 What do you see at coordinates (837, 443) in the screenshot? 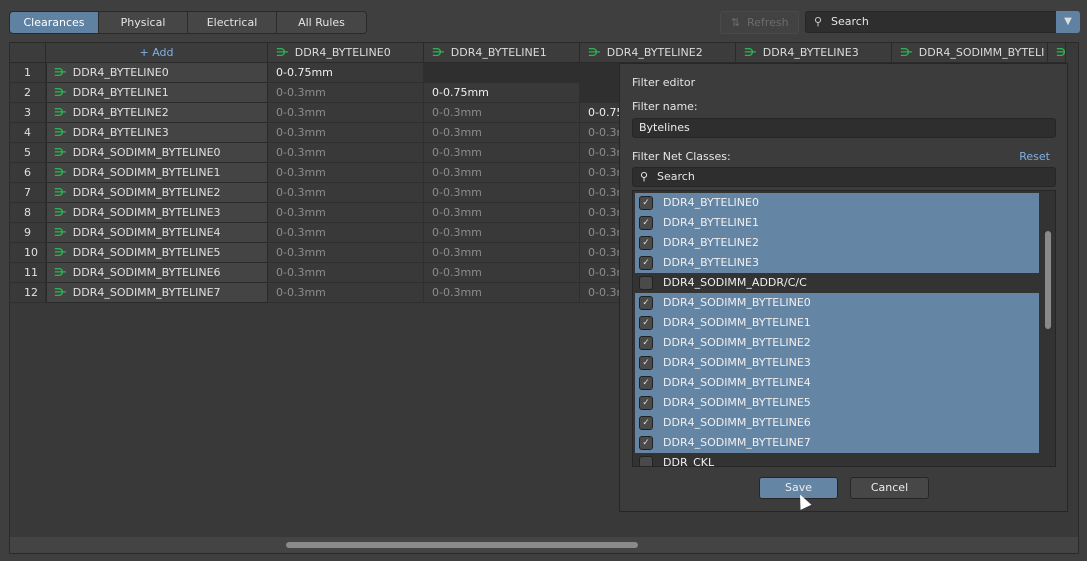
I see `net-class-item: ✓ DDR4_SODIMM_BYTELINE7` at bounding box center [837, 443].